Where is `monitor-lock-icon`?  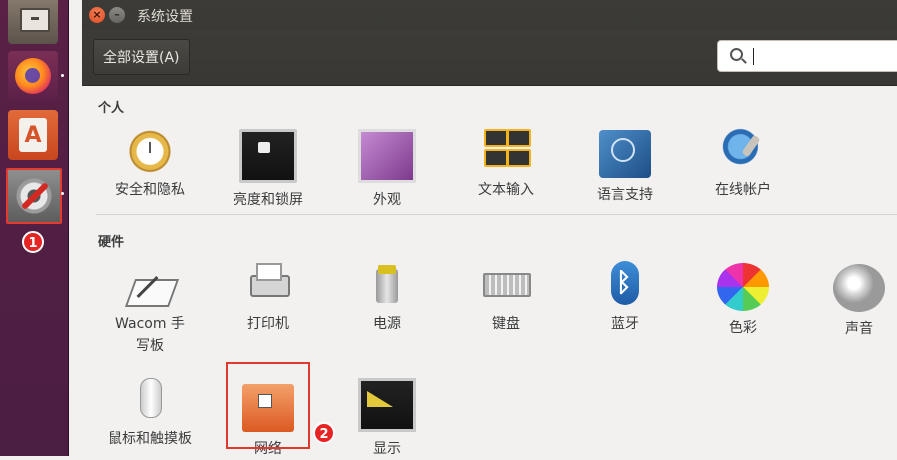 monitor-lock-icon is located at coordinates (268, 156).